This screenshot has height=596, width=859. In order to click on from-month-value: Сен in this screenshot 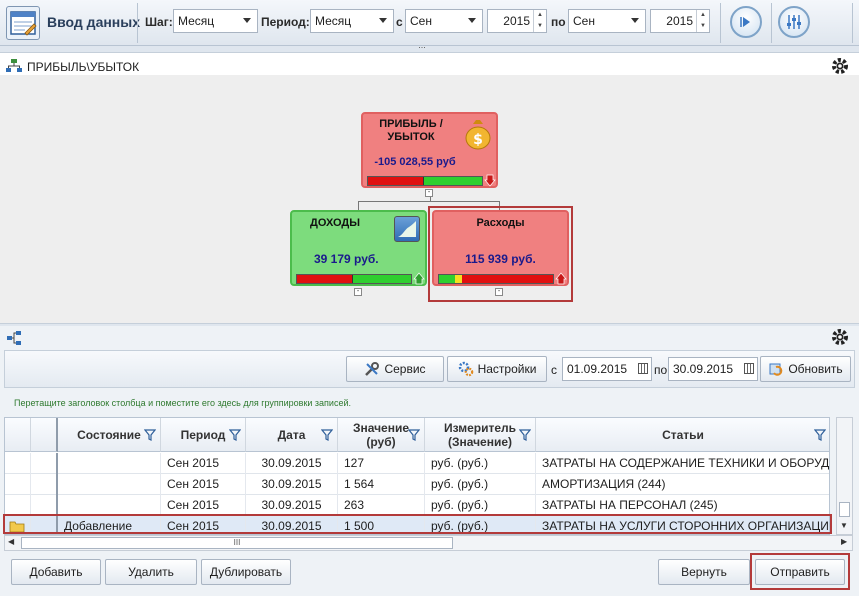, I will do `click(421, 21)`.